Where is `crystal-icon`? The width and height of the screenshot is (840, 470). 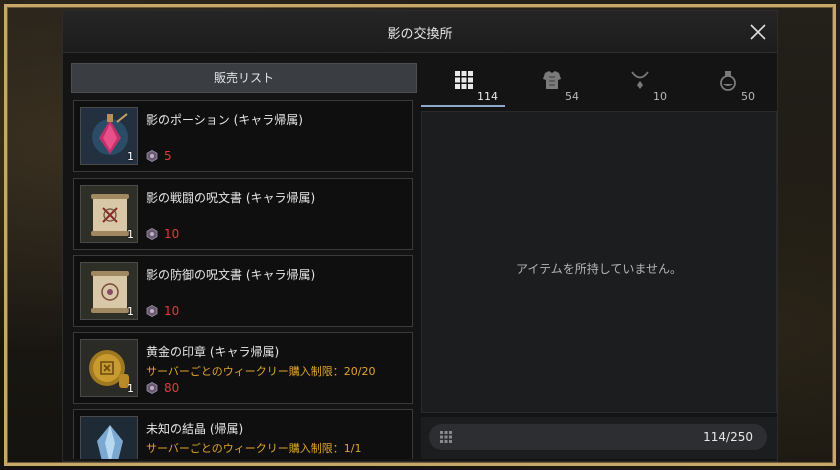 crystal-icon is located at coordinates (109, 438).